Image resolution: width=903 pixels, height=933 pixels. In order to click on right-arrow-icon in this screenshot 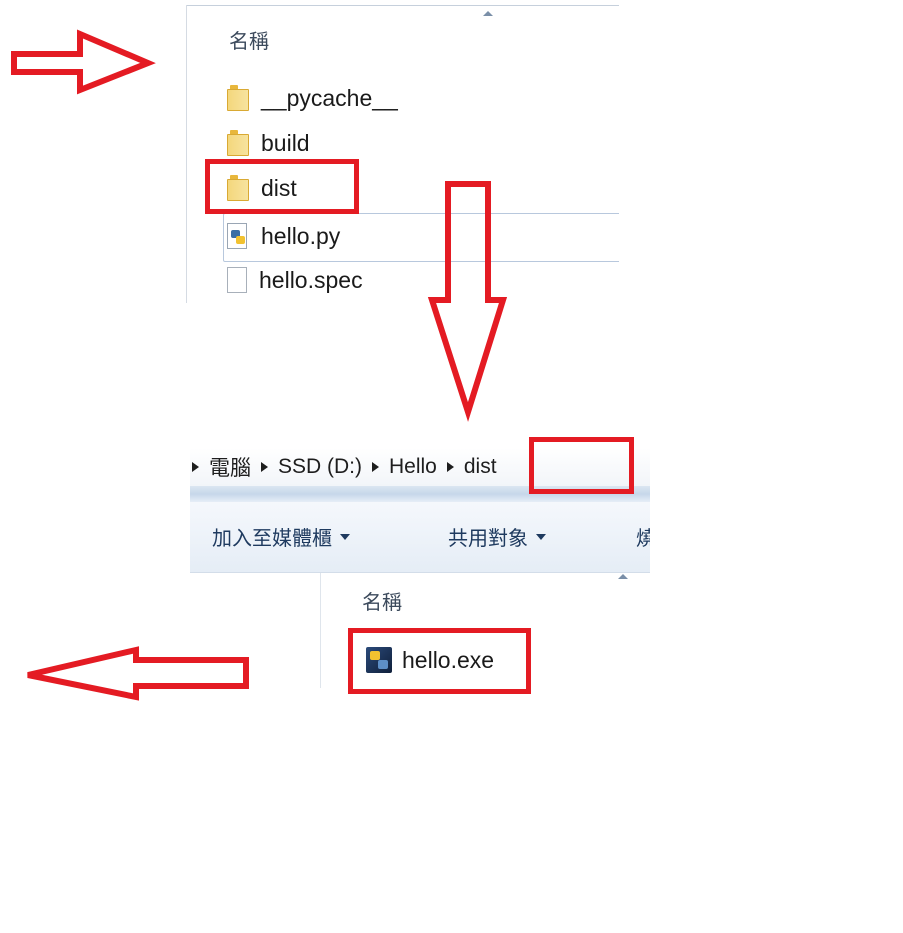, I will do `click(83, 62)`.